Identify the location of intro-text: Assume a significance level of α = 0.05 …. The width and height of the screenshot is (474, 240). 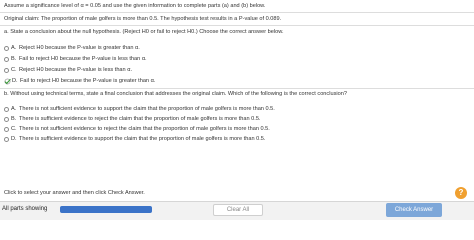
(135, 6).